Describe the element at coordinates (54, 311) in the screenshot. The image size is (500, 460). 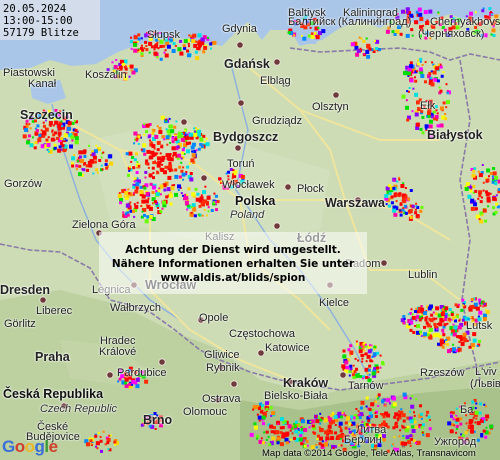
I see `city-label: Liberec` at that location.